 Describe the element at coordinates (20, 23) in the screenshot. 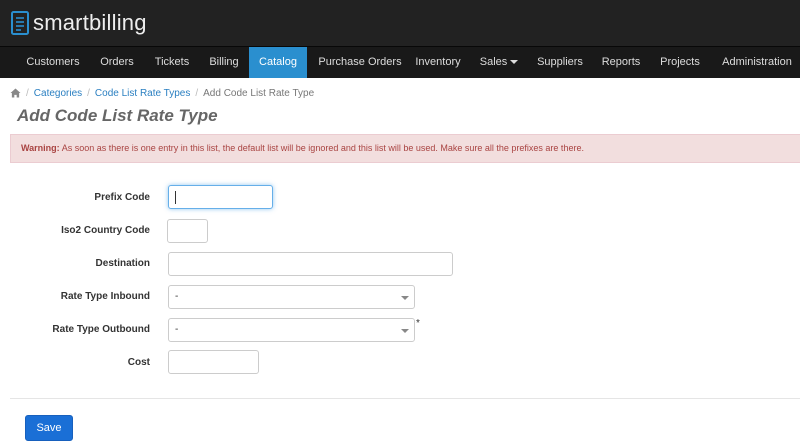

I see `logo-icon` at that location.